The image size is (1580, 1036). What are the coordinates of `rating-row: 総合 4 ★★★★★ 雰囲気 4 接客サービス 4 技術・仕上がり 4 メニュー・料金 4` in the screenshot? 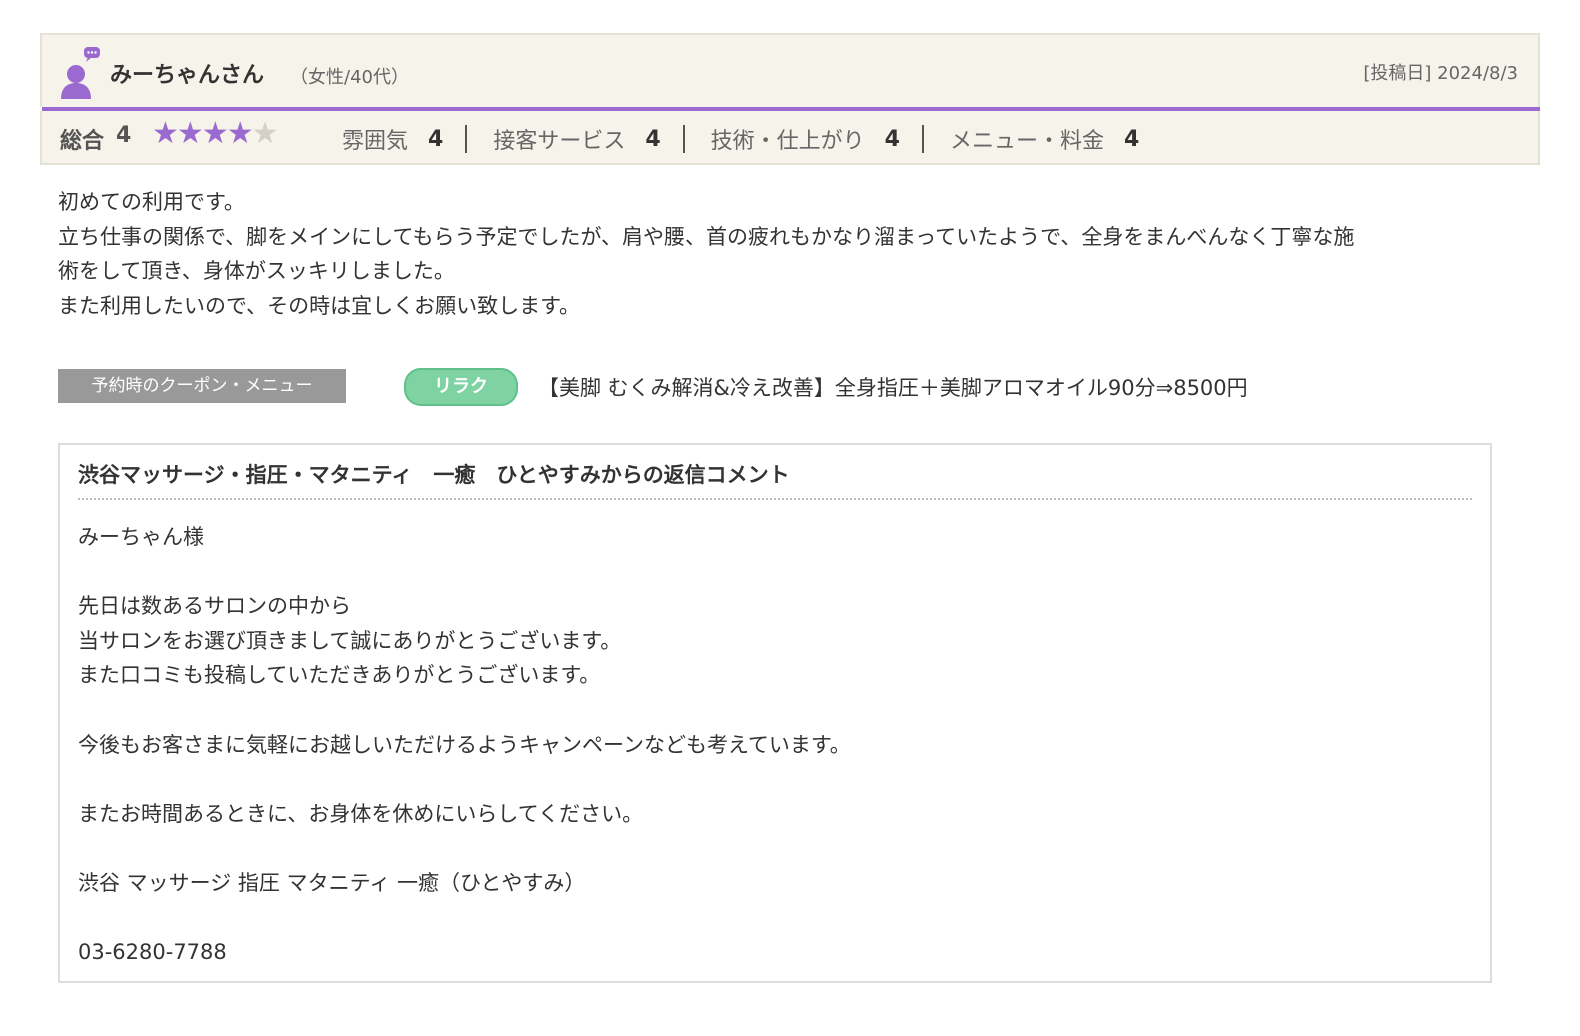 It's located at (790, 138).